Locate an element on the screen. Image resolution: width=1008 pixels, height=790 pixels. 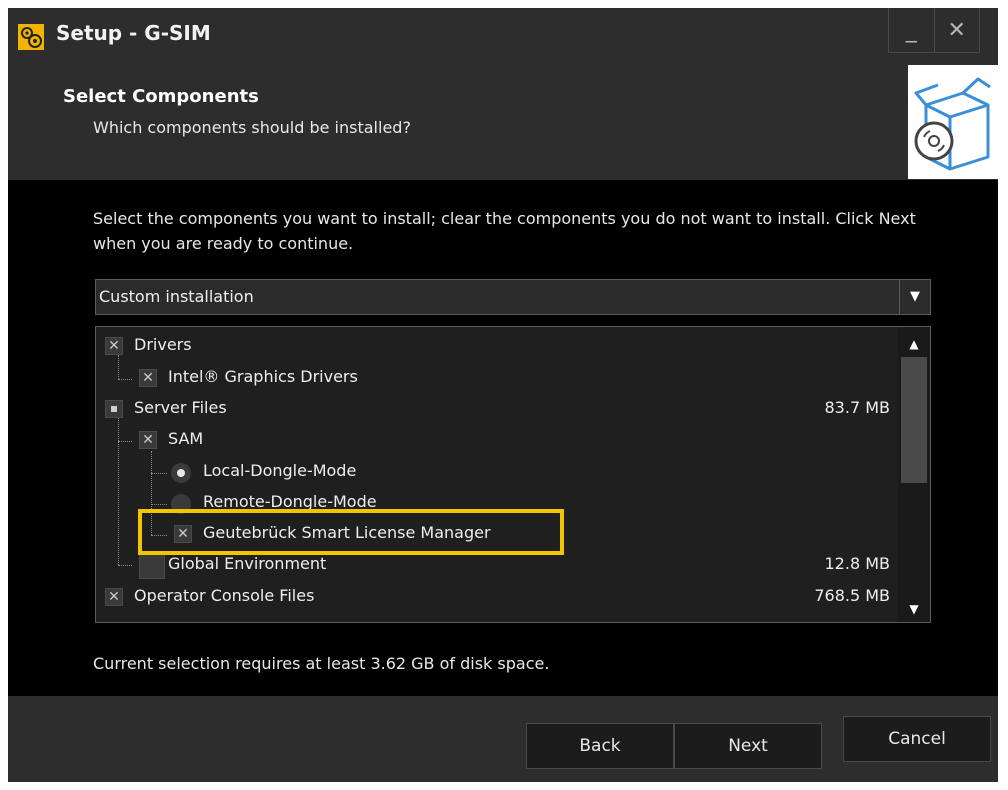
window-controls: _ ✕ is located at coordinates (934, 30).